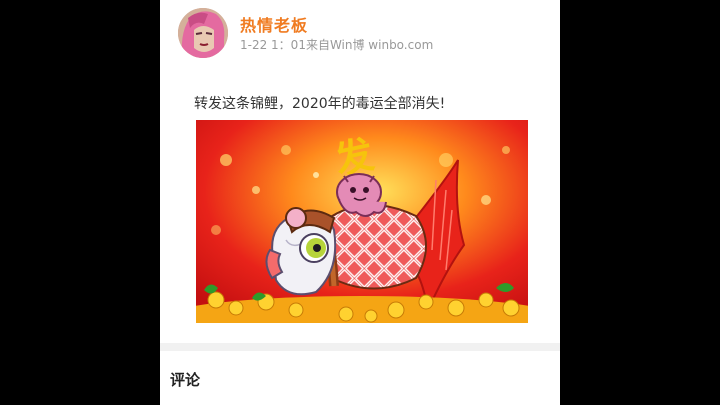  I want to click on post-meta: 1-22 1：01来自Win博 winbo.com, so click(337, 45).